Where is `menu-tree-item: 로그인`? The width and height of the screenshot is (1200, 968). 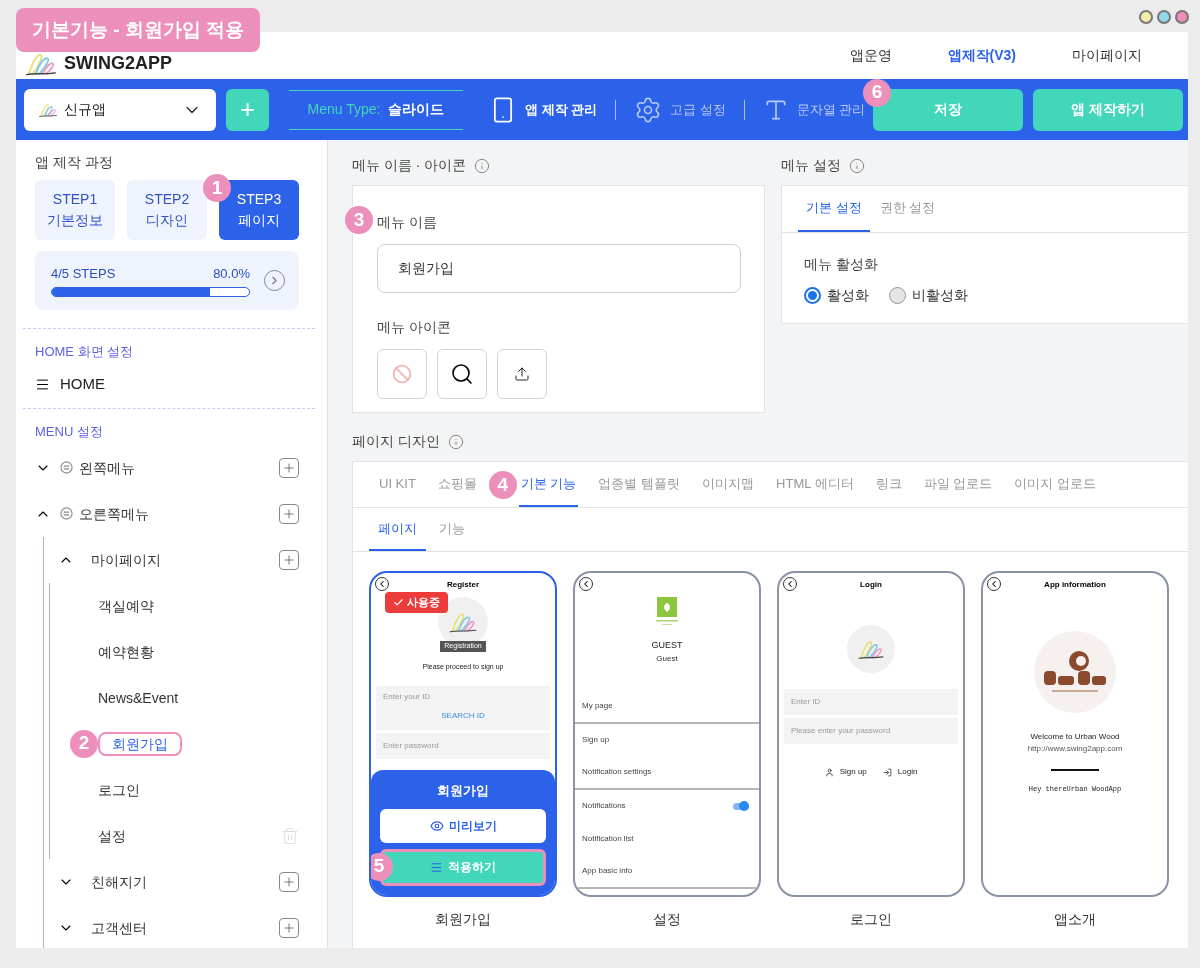 menu-tree-item: 로그인 is located at coordinates (119, 789).